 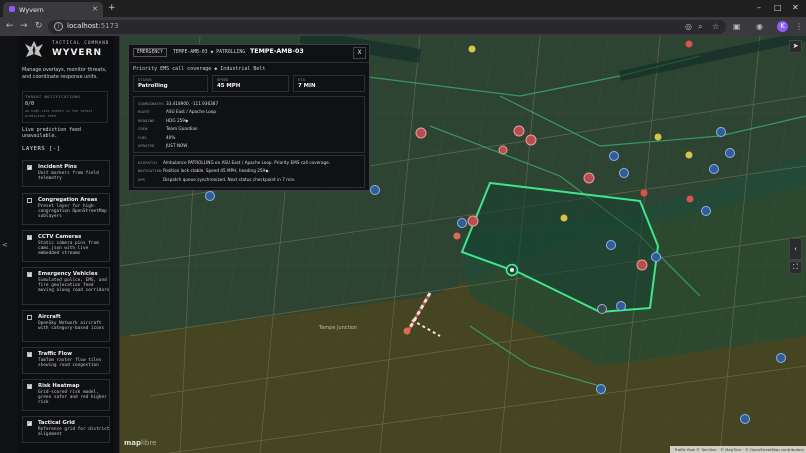 I want to click on place-label: Tempe Junction, so click(x=338, y=328).